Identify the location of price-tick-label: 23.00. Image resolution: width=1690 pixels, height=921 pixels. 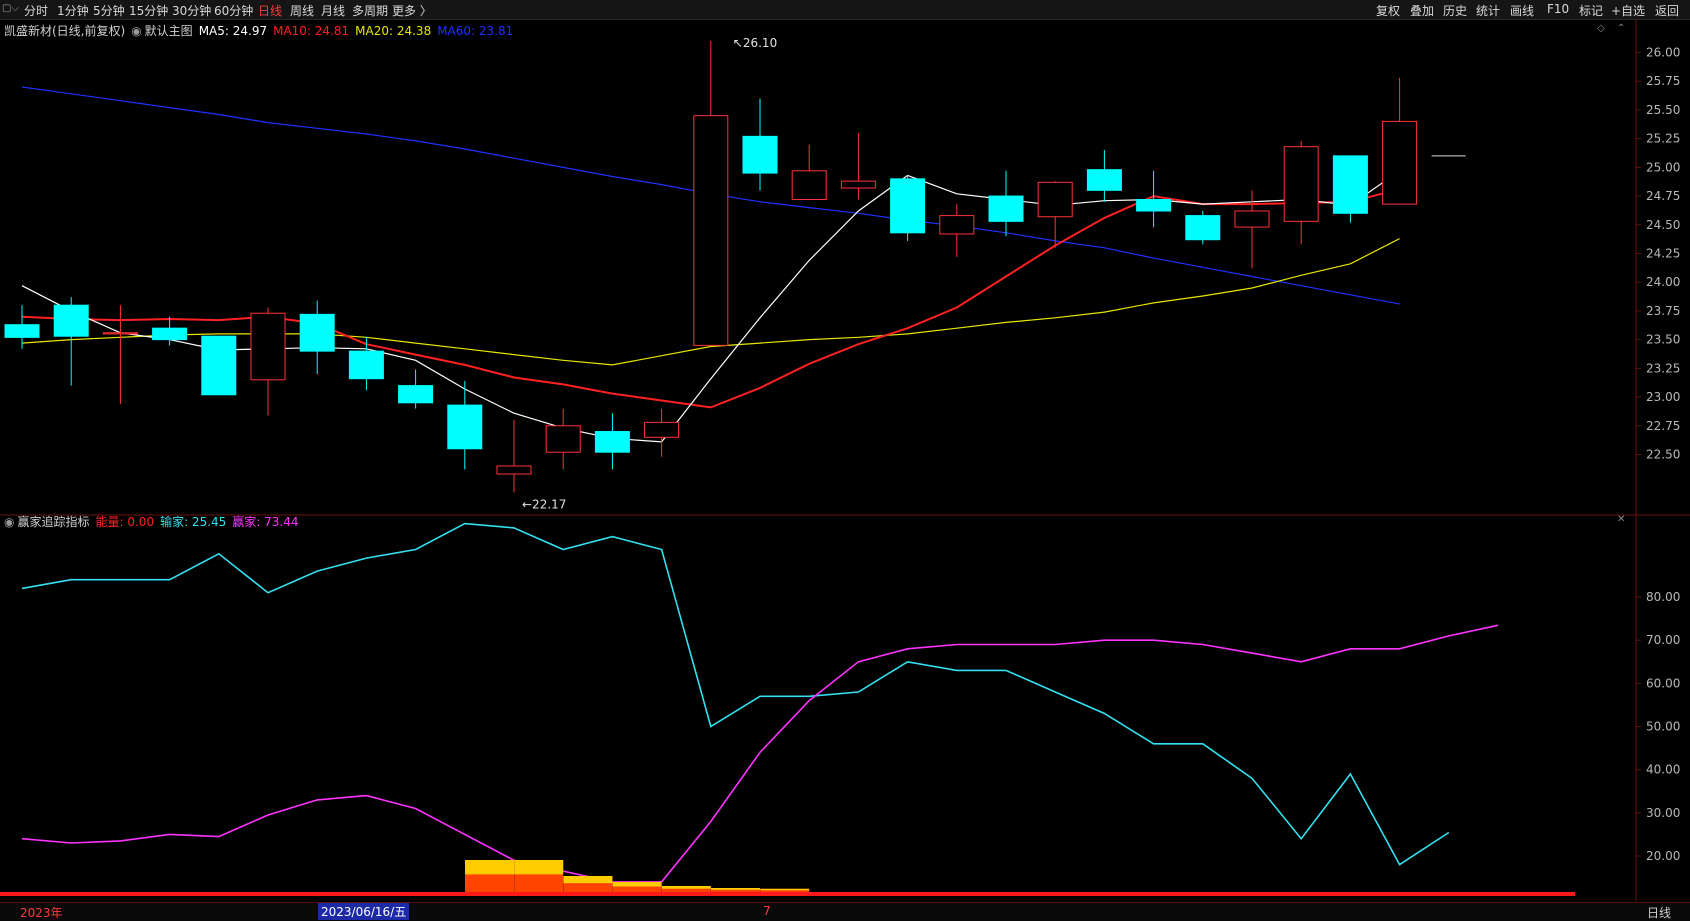
(1663, 397).